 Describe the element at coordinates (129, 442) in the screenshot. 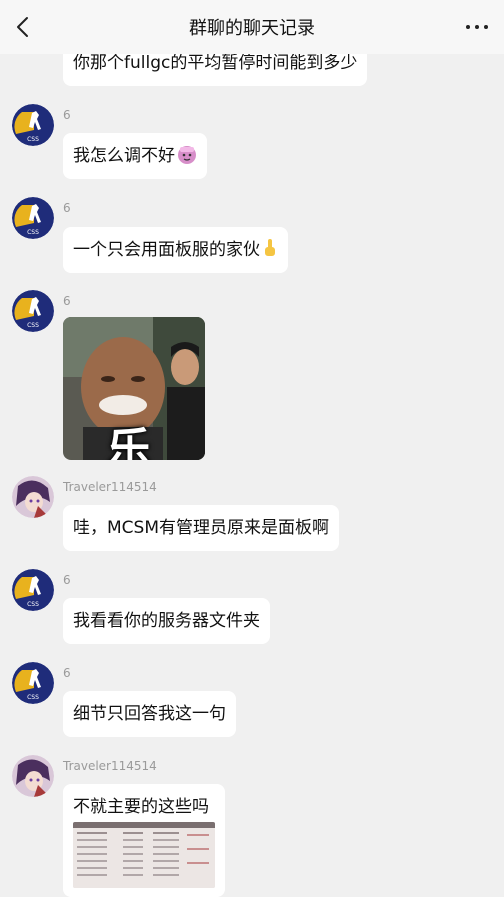

I see `sticker-caption: 乐` at that location.